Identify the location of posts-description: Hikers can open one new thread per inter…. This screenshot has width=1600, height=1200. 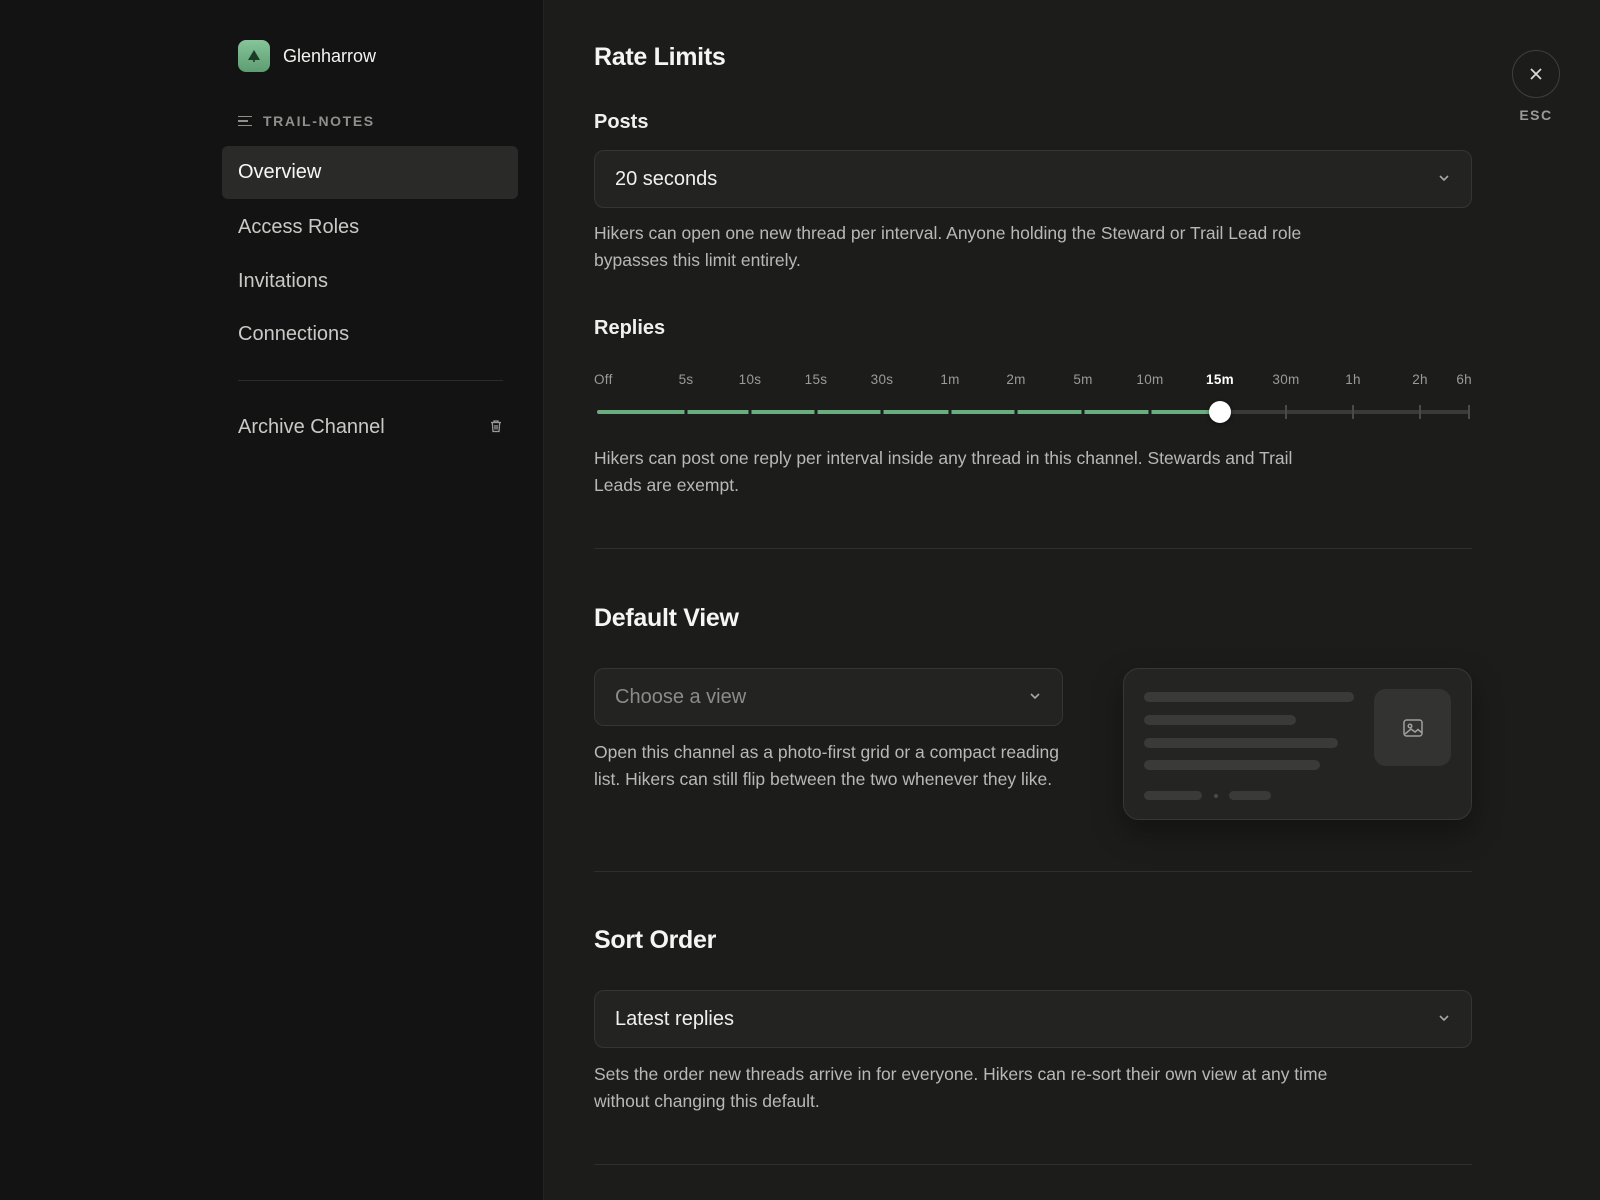
(948, 246).